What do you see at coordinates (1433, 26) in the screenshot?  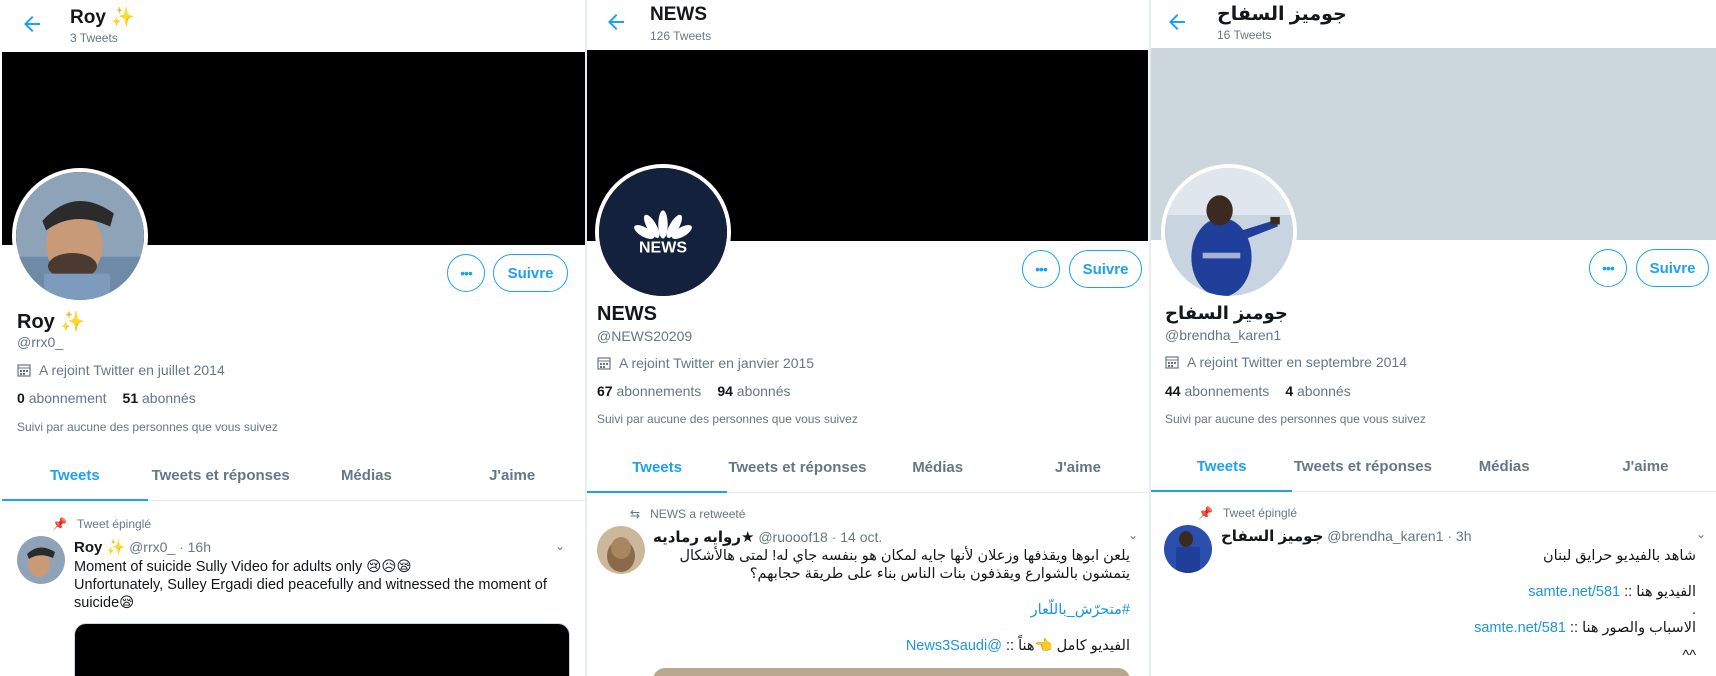 I see `profile-header: جوميز السفاح 16 Tweets` at bounding box center [1433, 26].